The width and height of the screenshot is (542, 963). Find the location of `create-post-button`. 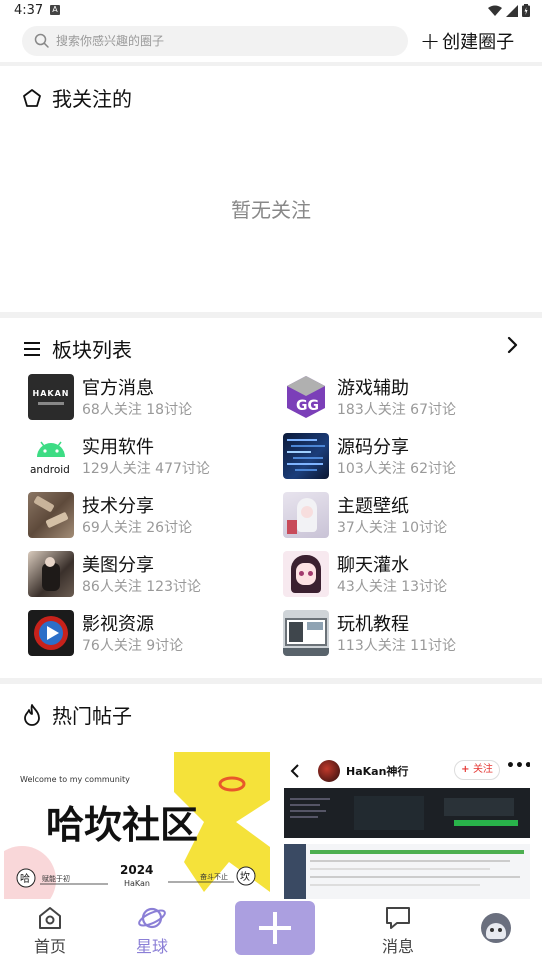

create-post-button is located at coordinates (275, 928).